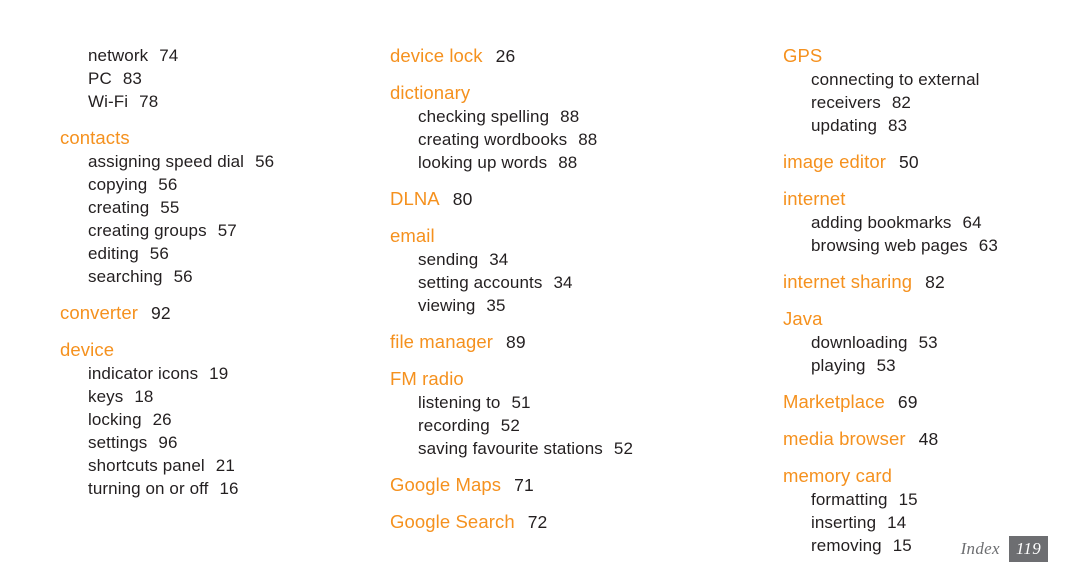  Describe the element at coordinates (972, 222) in the screenshot. I see `page-number: 64` at that location.